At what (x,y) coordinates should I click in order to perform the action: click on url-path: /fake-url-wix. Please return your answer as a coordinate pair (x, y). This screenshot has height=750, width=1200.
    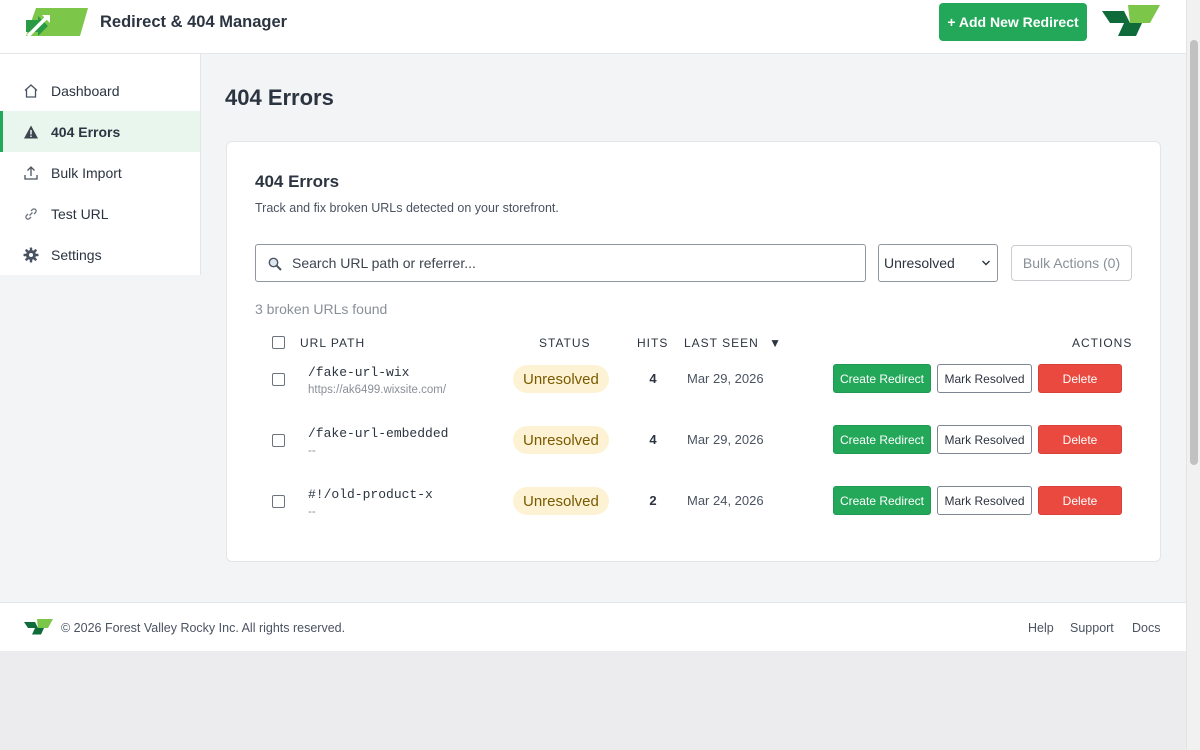
    Looking at the image, I should click on (359, 372).